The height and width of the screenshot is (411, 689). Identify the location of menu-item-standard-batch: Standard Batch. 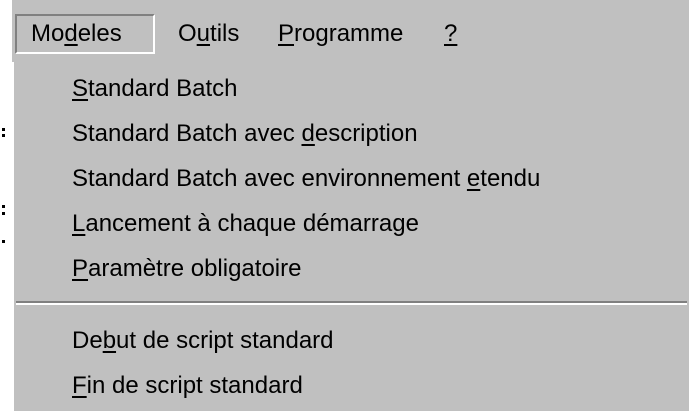
(154, 89).